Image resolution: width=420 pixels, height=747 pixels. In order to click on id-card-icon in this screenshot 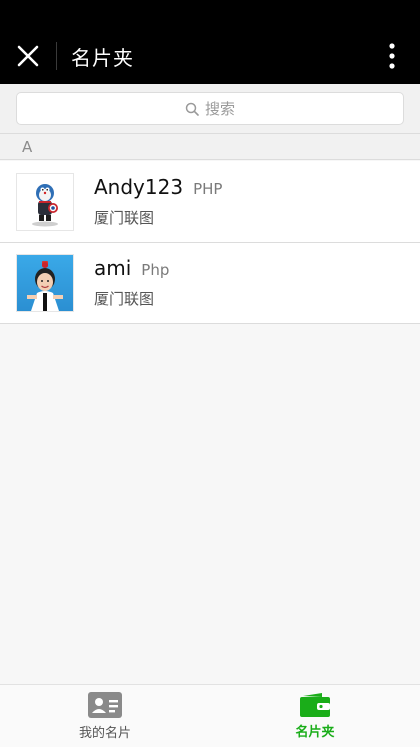, I will do `click(105, 704)`.